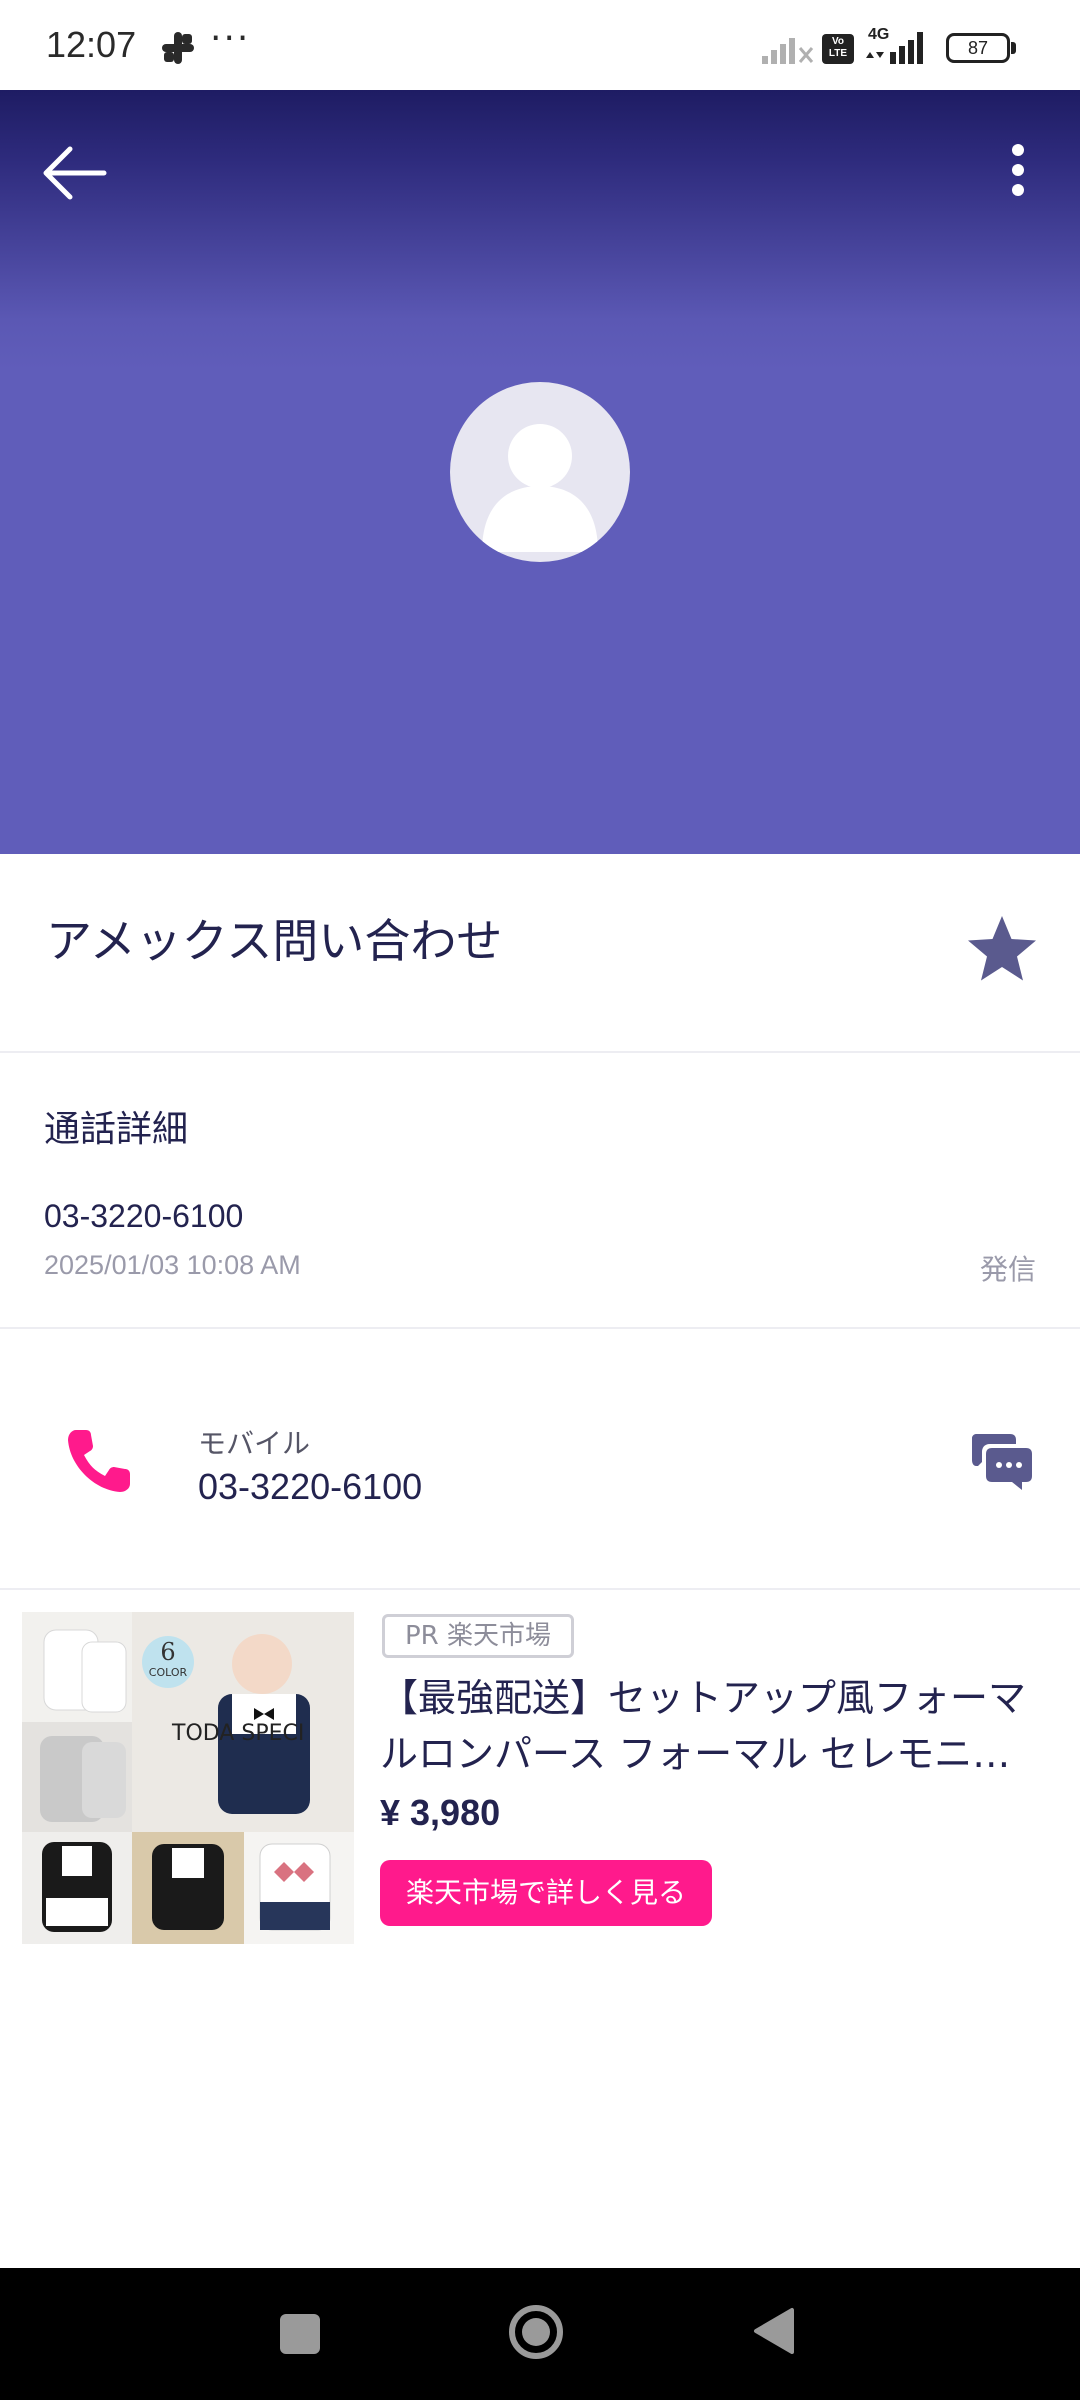 The width and height of the screenshot is (1080, 2400). What do you see at coordinates (168, 1672) in the screenshot?
I see `ad-image-tag-word: COLOR` at bounding box center [168, 1672].